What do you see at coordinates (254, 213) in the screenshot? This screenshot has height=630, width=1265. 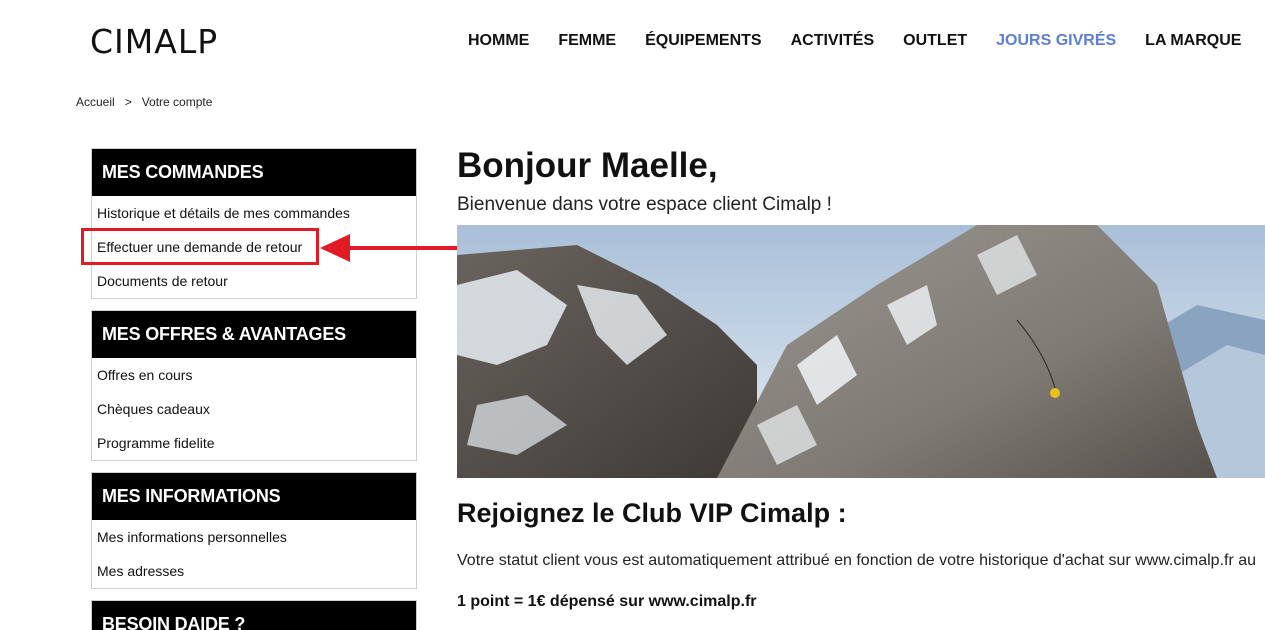 I see `sidebar-item-order-history: Historique et détails de mes commandes` at bounding box center [254, 213].